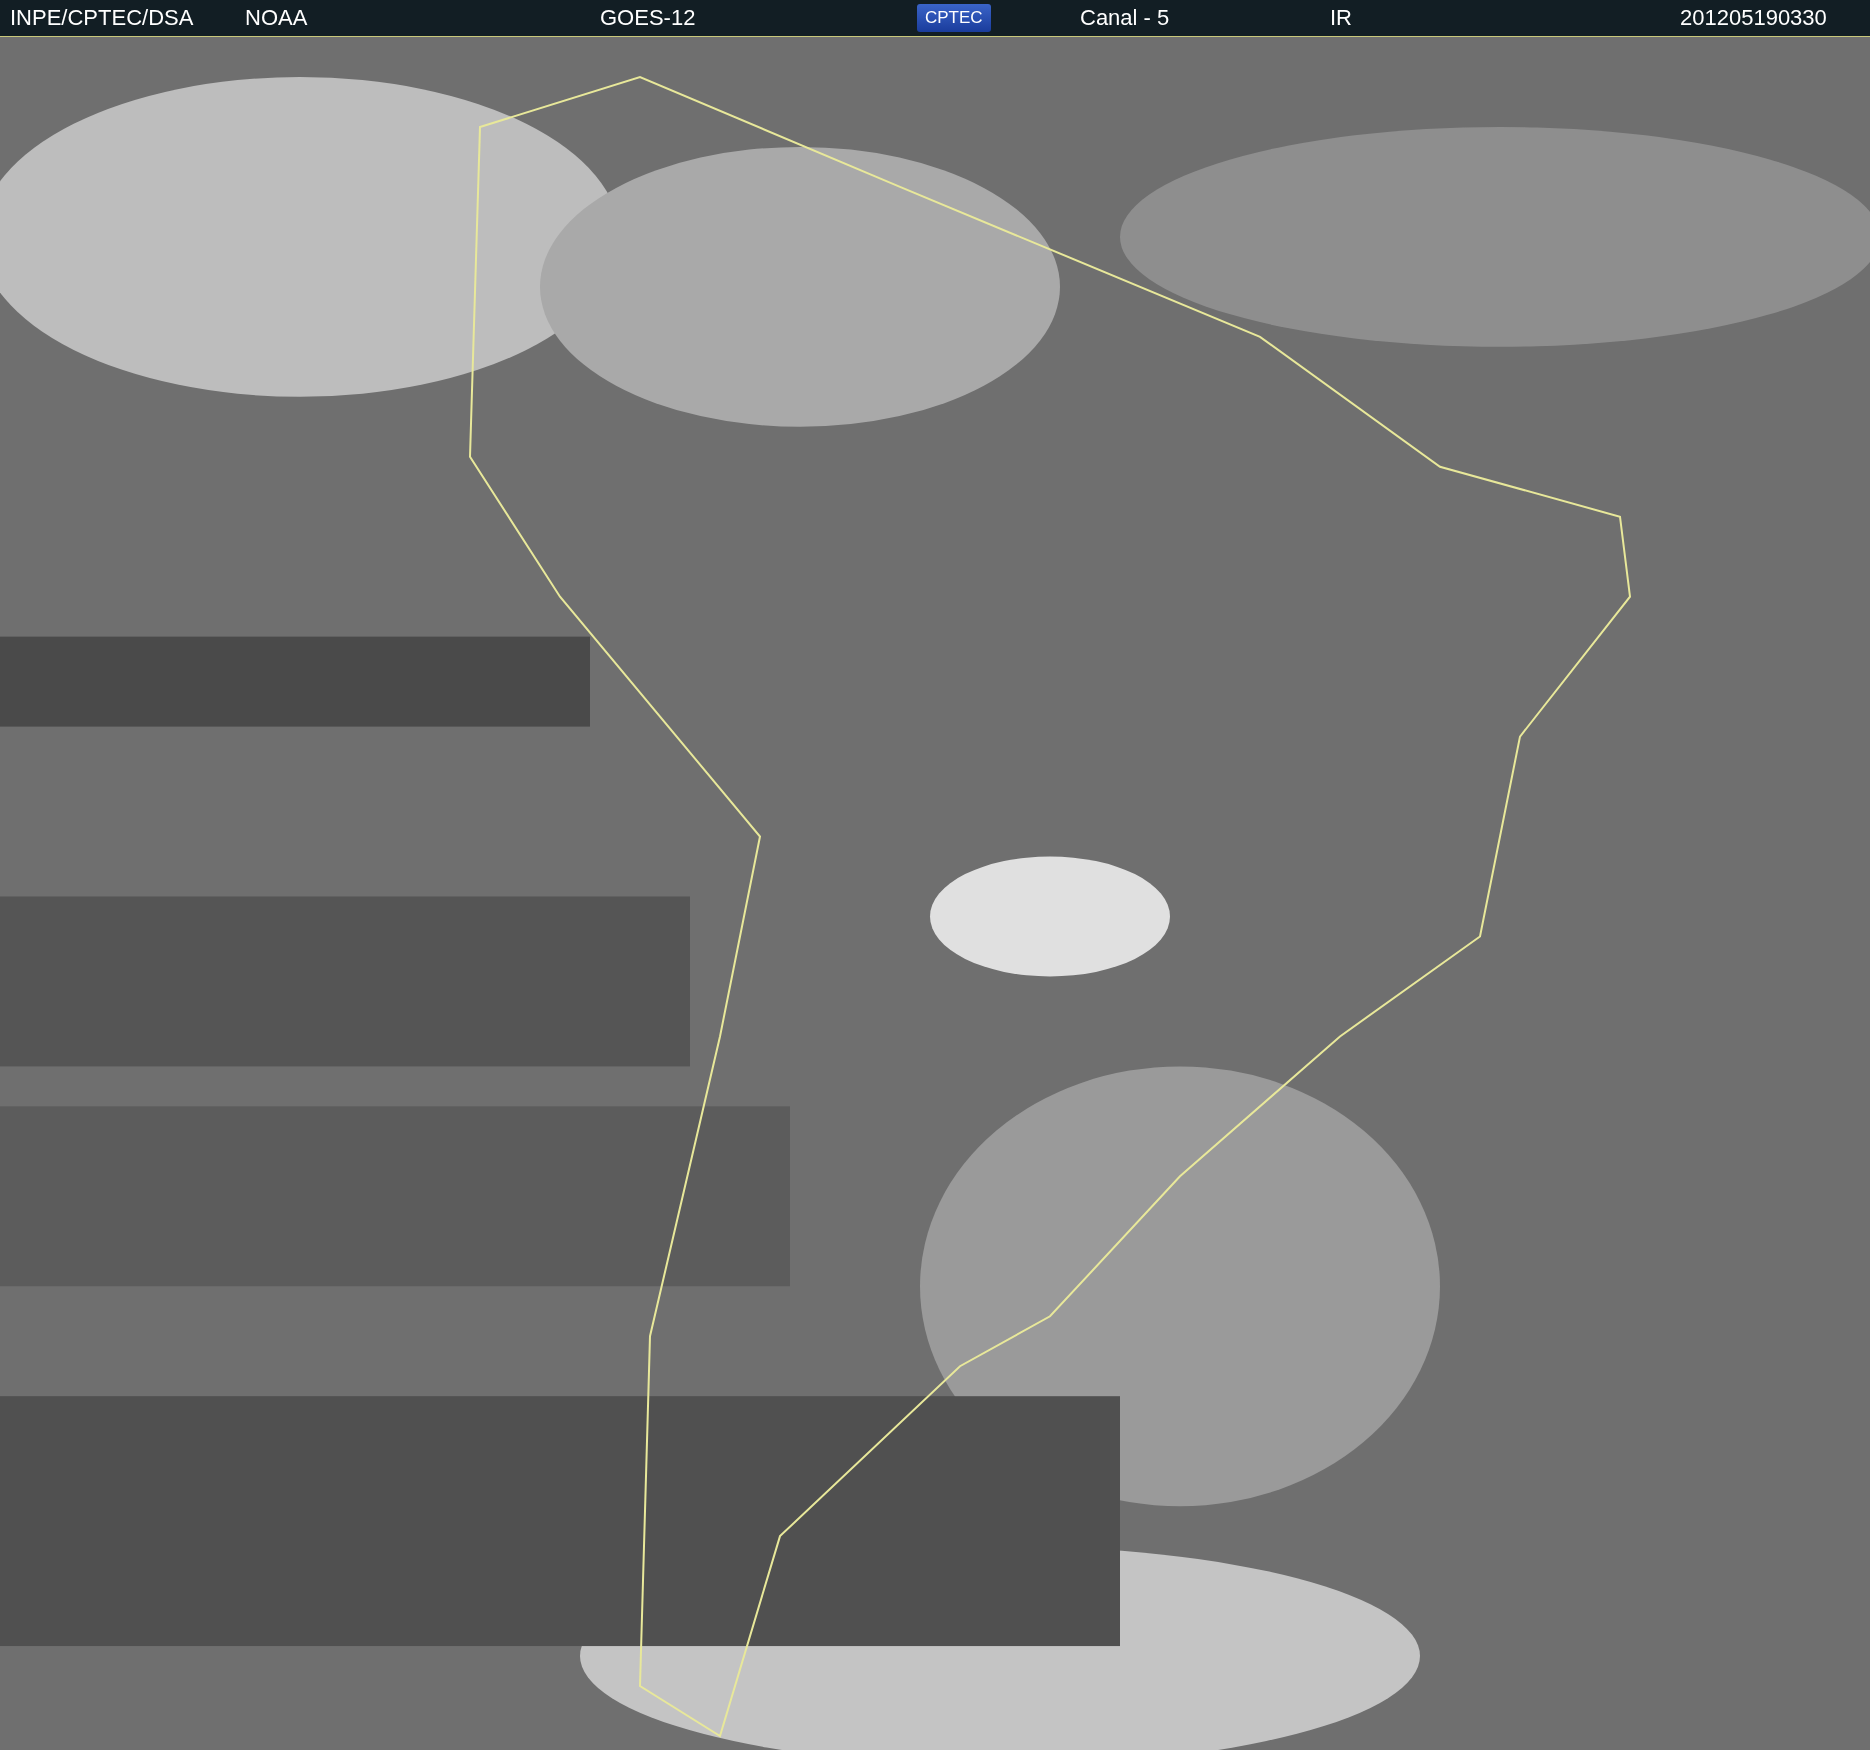 This screenshot has height=1750, width=1870. What do you see at coordinates (276, 18) in the screenshot?
I see `header-label: NOAA` at bounding box center [276, 18].